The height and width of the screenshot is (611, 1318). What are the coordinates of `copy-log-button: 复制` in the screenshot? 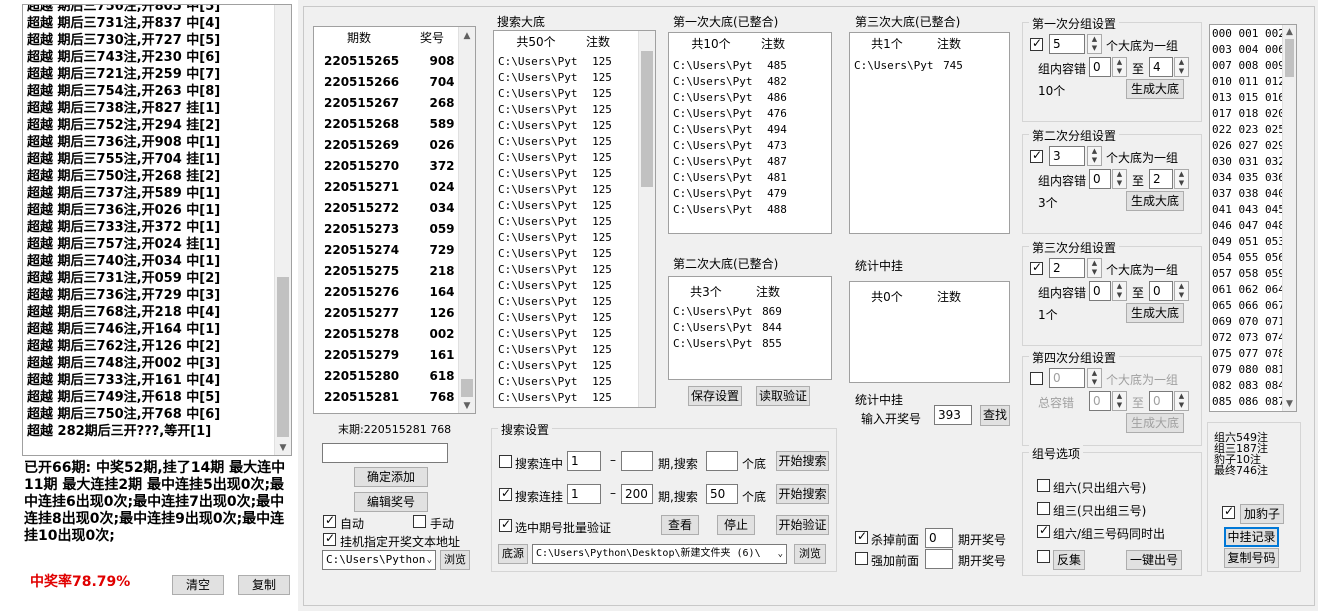 It's located at (264, 585).